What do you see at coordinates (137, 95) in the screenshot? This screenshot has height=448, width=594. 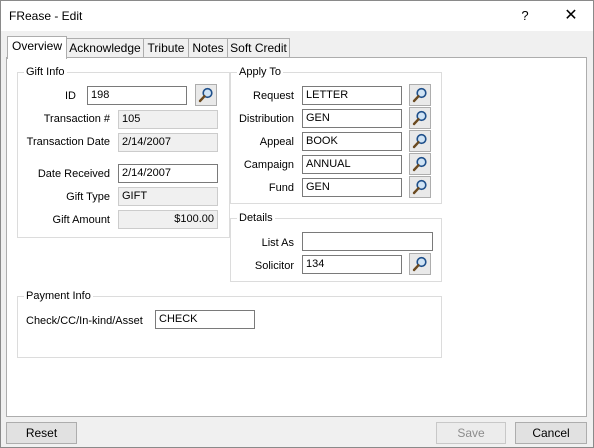 I see `id-field: 198` at bounding box center [137, 95].